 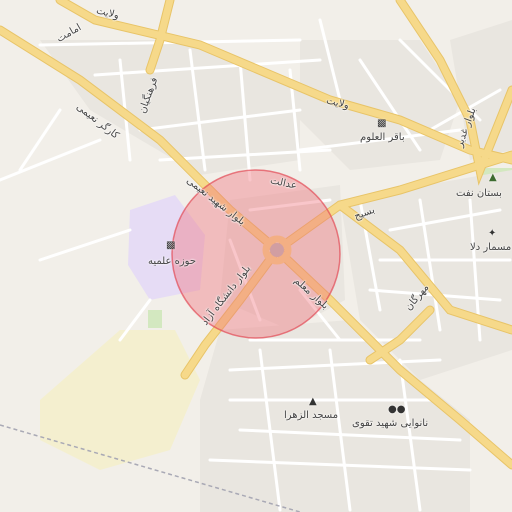 What do you see at coordinates (313, 401) in the screenshot?
I see `mosque-icon: ▲` at bounding box center [313, 401].